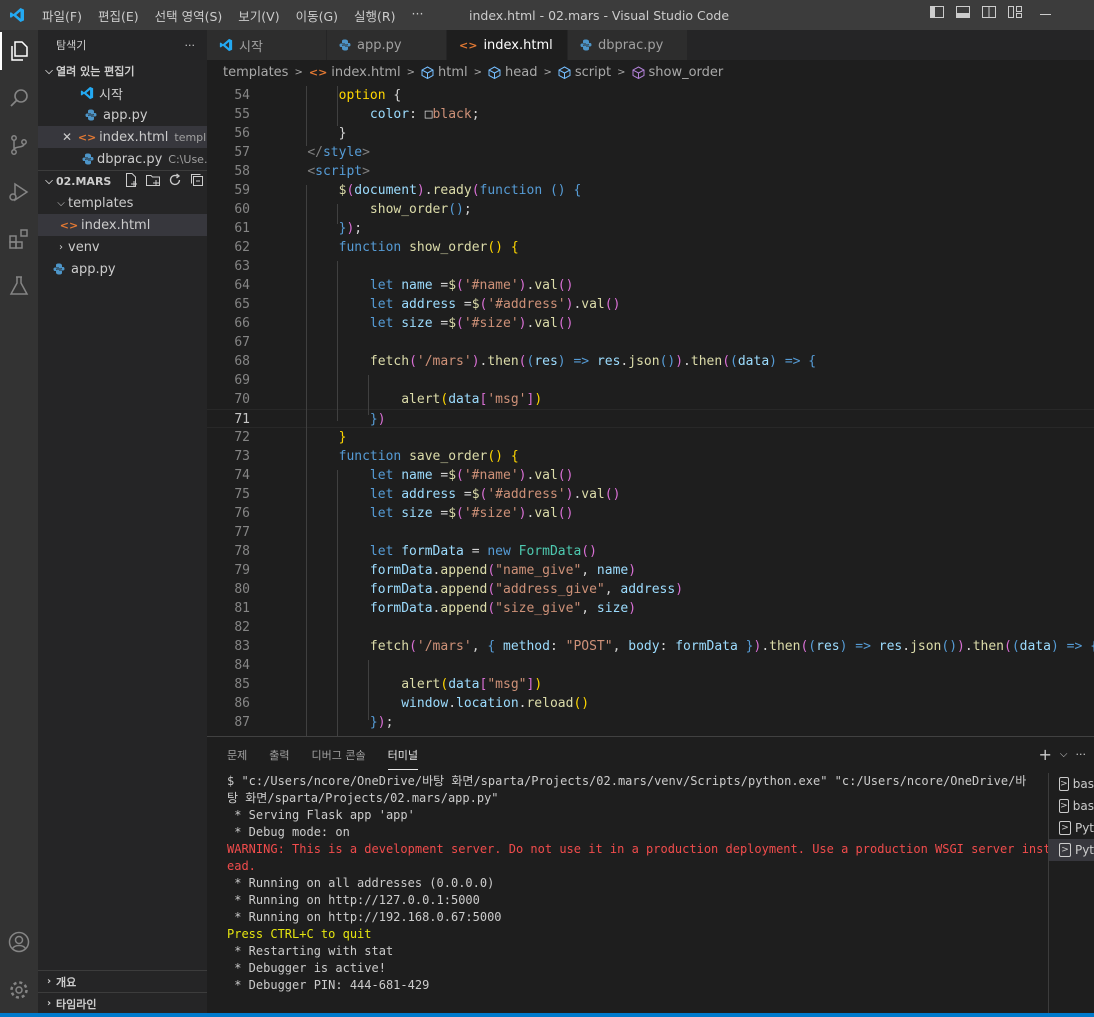 The height and width of the screenshot is (1017, 1094). Describe the element at coordinates (650, 494) in the screenshot. I see `code-line: 75 let address =$('#address').val()` at that location.